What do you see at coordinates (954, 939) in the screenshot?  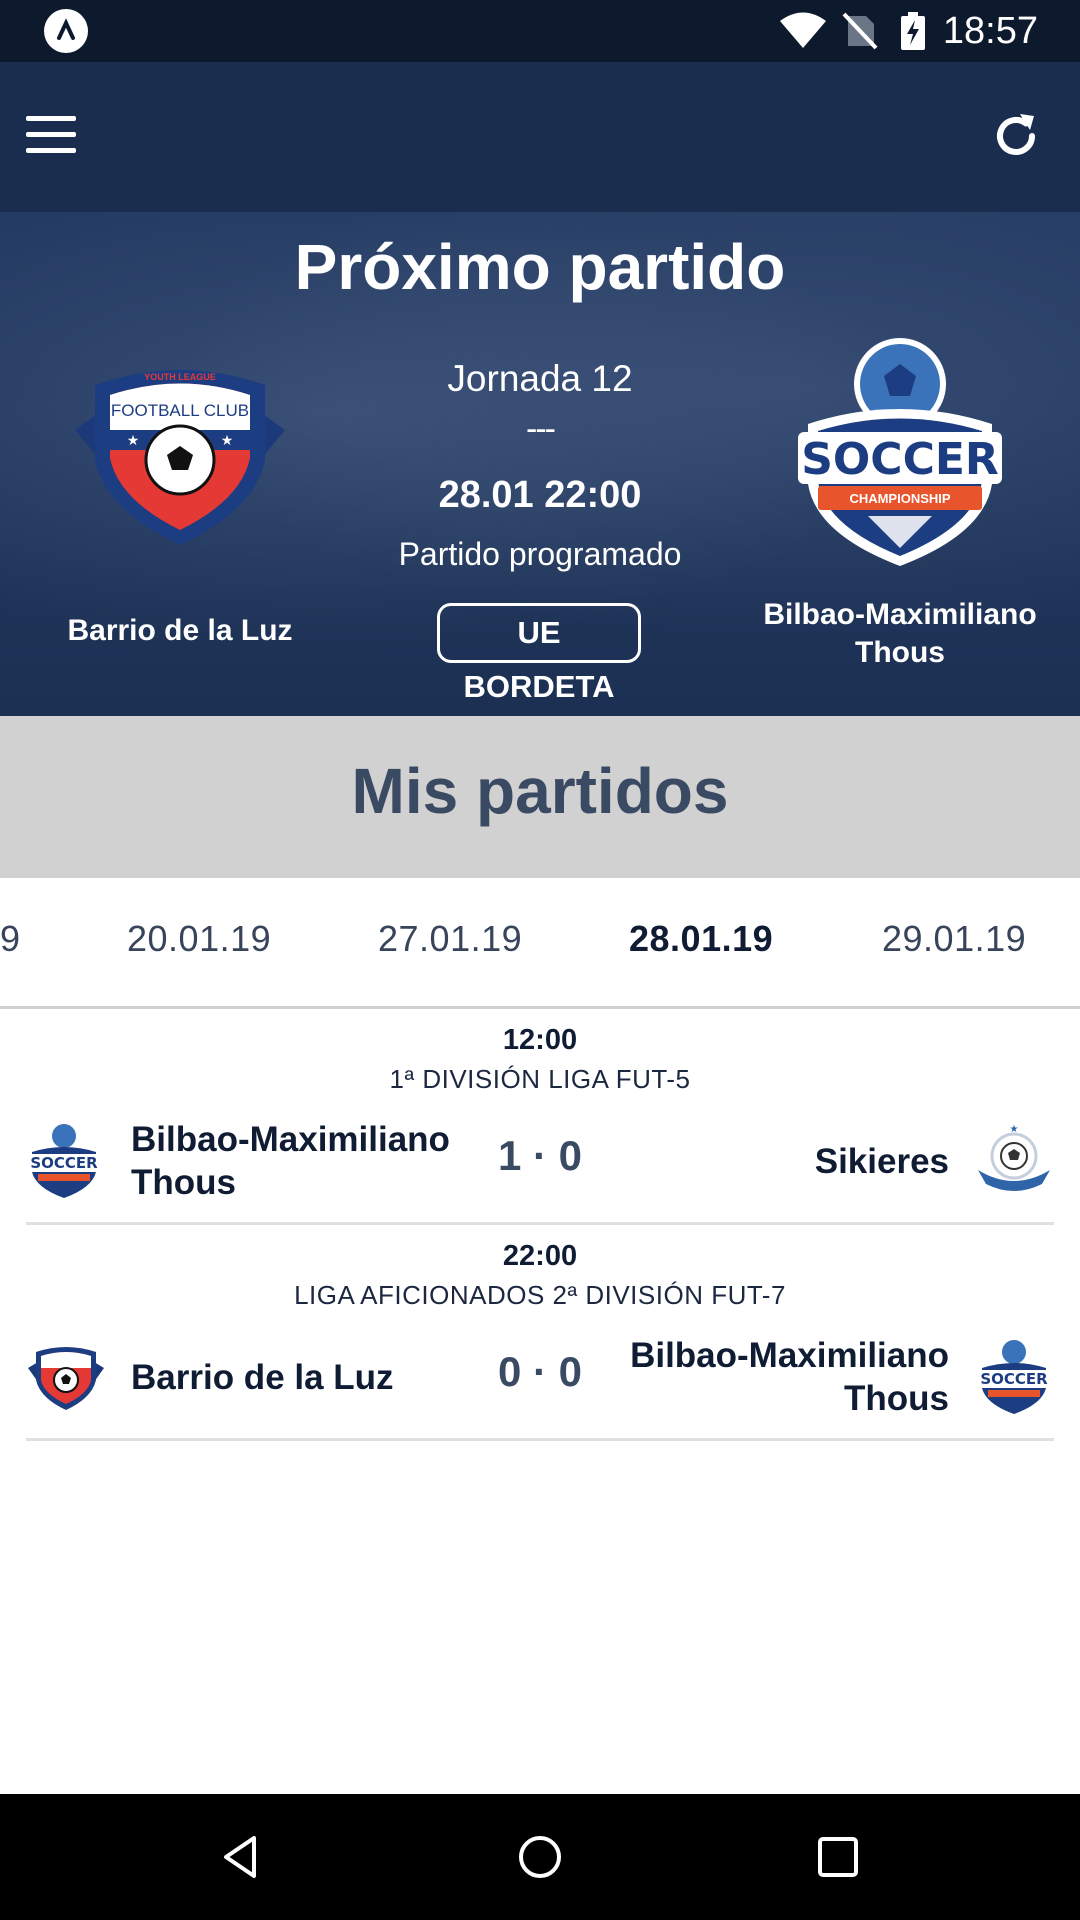 I see `date-tab: 29.01.19` at bounding box center [954, 939].